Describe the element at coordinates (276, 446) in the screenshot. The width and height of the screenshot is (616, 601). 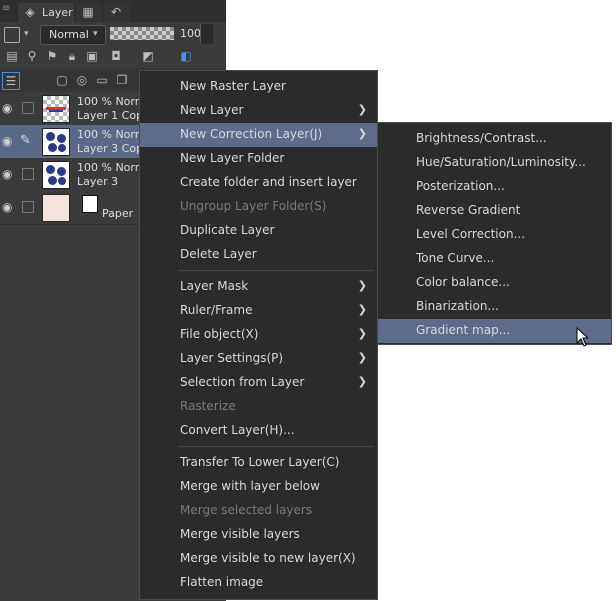
I see `menu-separator` at that location.